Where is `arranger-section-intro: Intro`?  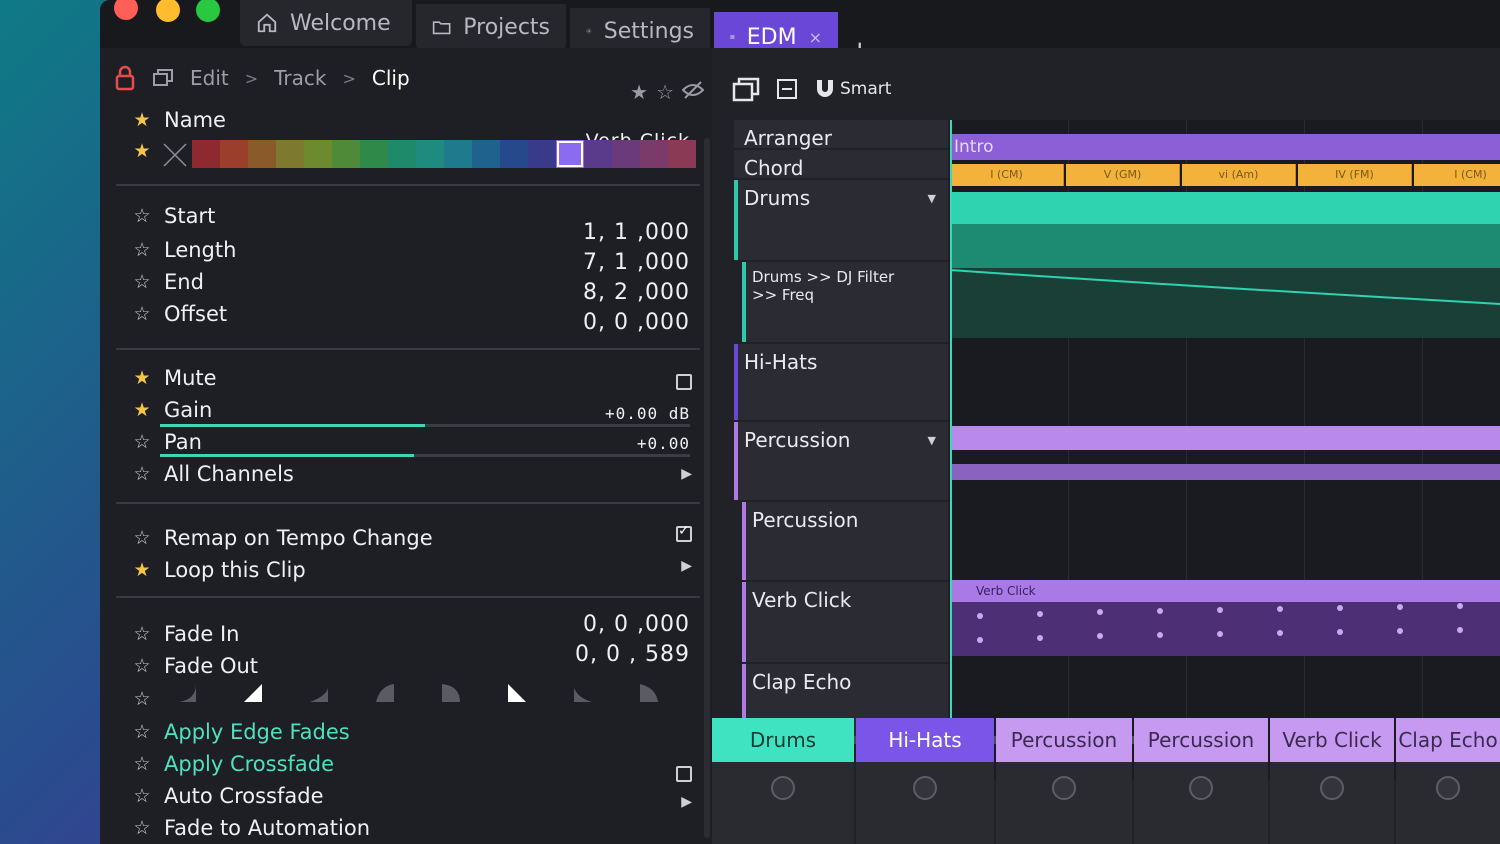 arranger-section-intro: Intro is located at coordinates (1225, 147).